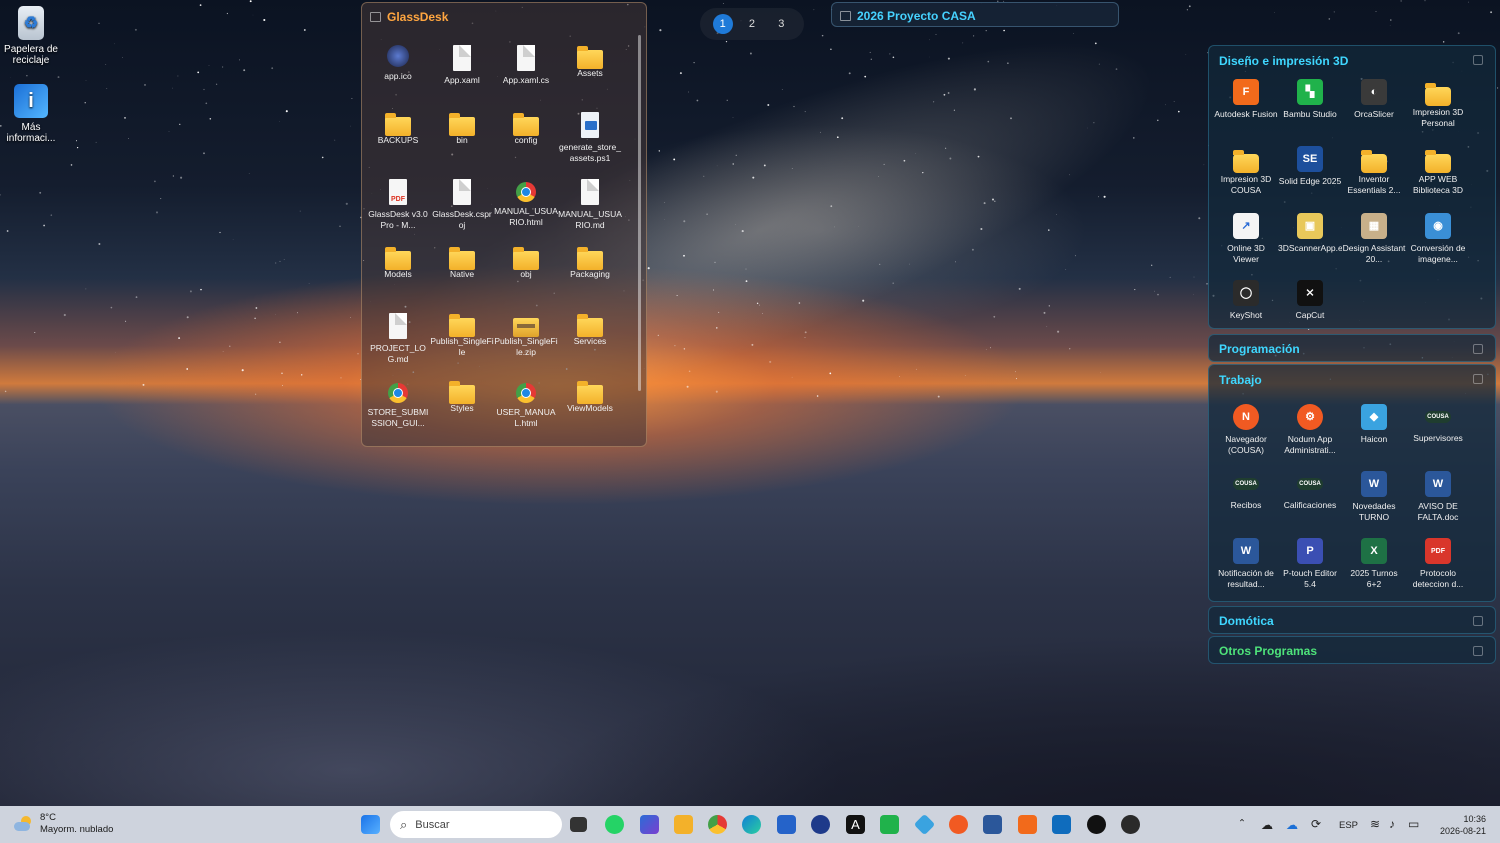 The image size is (1500, 843). I want to click on fence-programacion: Programación, so click(1352, 348).